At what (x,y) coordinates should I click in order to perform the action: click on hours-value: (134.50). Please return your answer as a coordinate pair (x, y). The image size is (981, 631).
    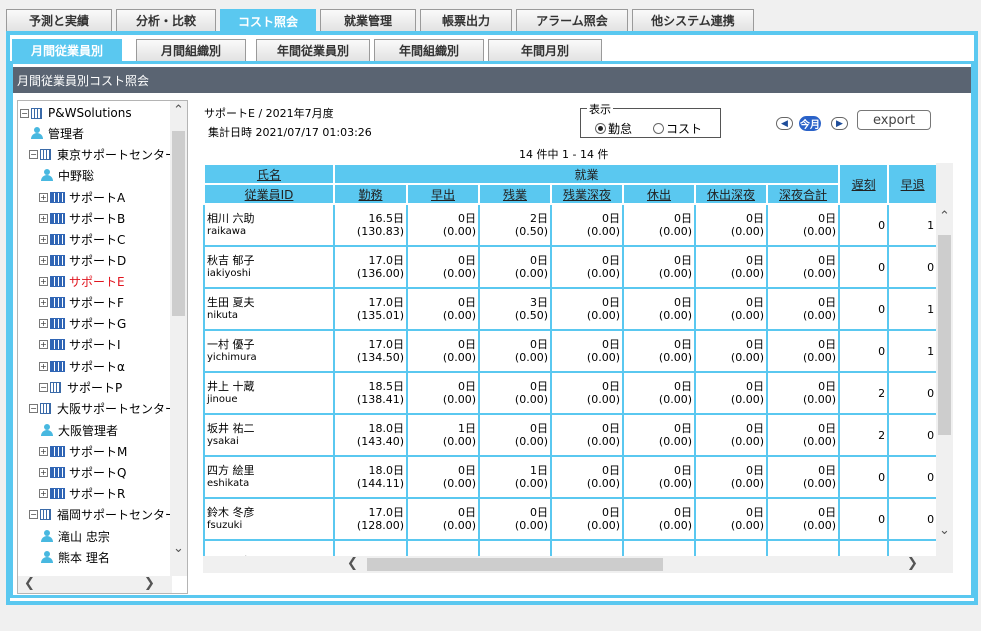
    Looking at the image, I should click on (380, 357).